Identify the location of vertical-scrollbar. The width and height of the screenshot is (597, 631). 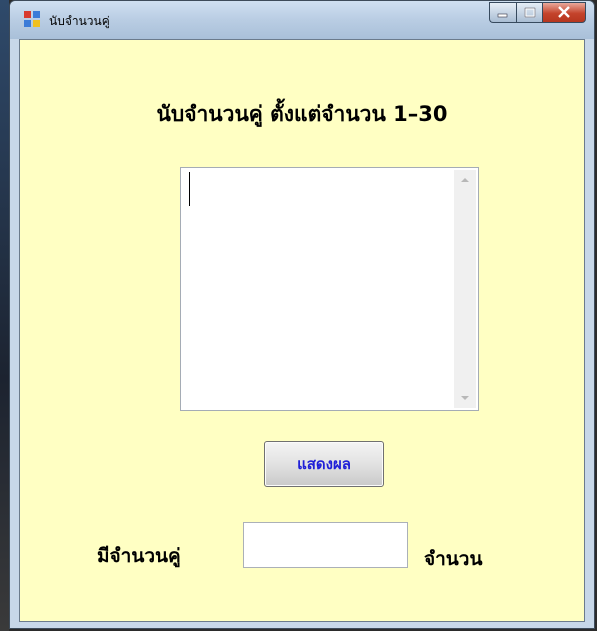
(465, 289).